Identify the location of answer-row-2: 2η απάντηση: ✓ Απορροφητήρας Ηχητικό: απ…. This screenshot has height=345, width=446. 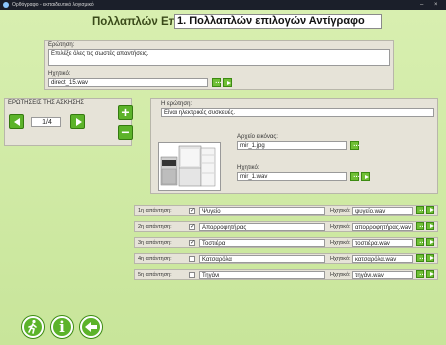
(286, 226).